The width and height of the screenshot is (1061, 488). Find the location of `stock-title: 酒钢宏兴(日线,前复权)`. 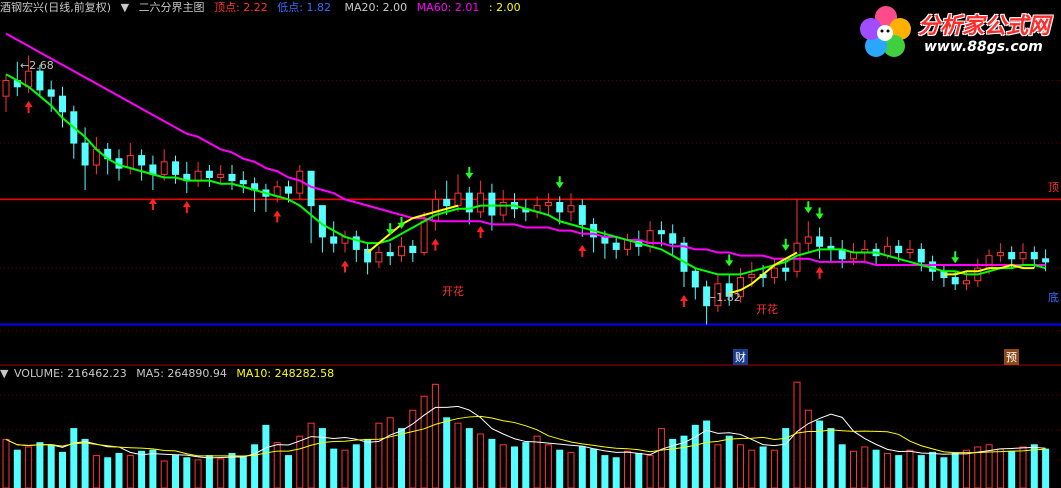

stock-title: 酒钢宏兴(日线,前复权) is located at coordinates (55, 7).